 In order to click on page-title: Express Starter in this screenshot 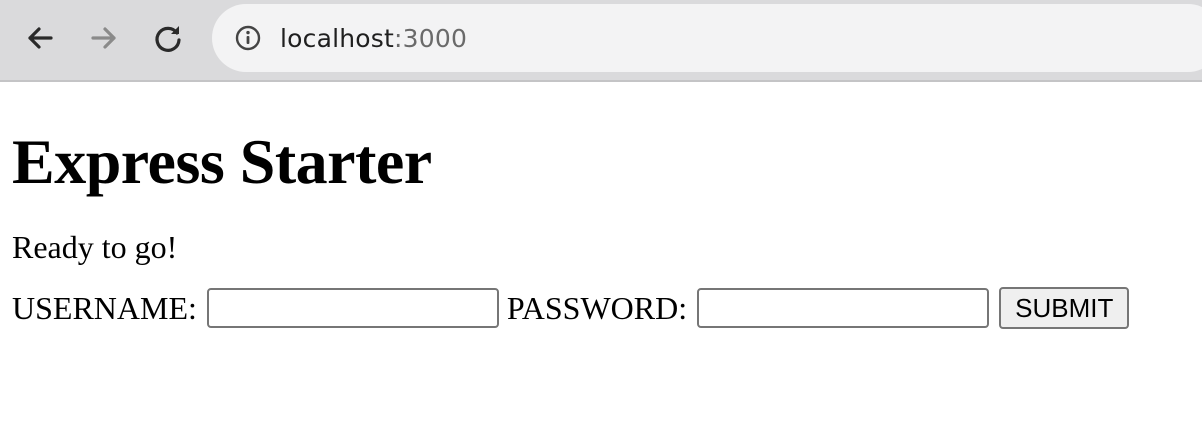, I will do `click(222, 161)`.